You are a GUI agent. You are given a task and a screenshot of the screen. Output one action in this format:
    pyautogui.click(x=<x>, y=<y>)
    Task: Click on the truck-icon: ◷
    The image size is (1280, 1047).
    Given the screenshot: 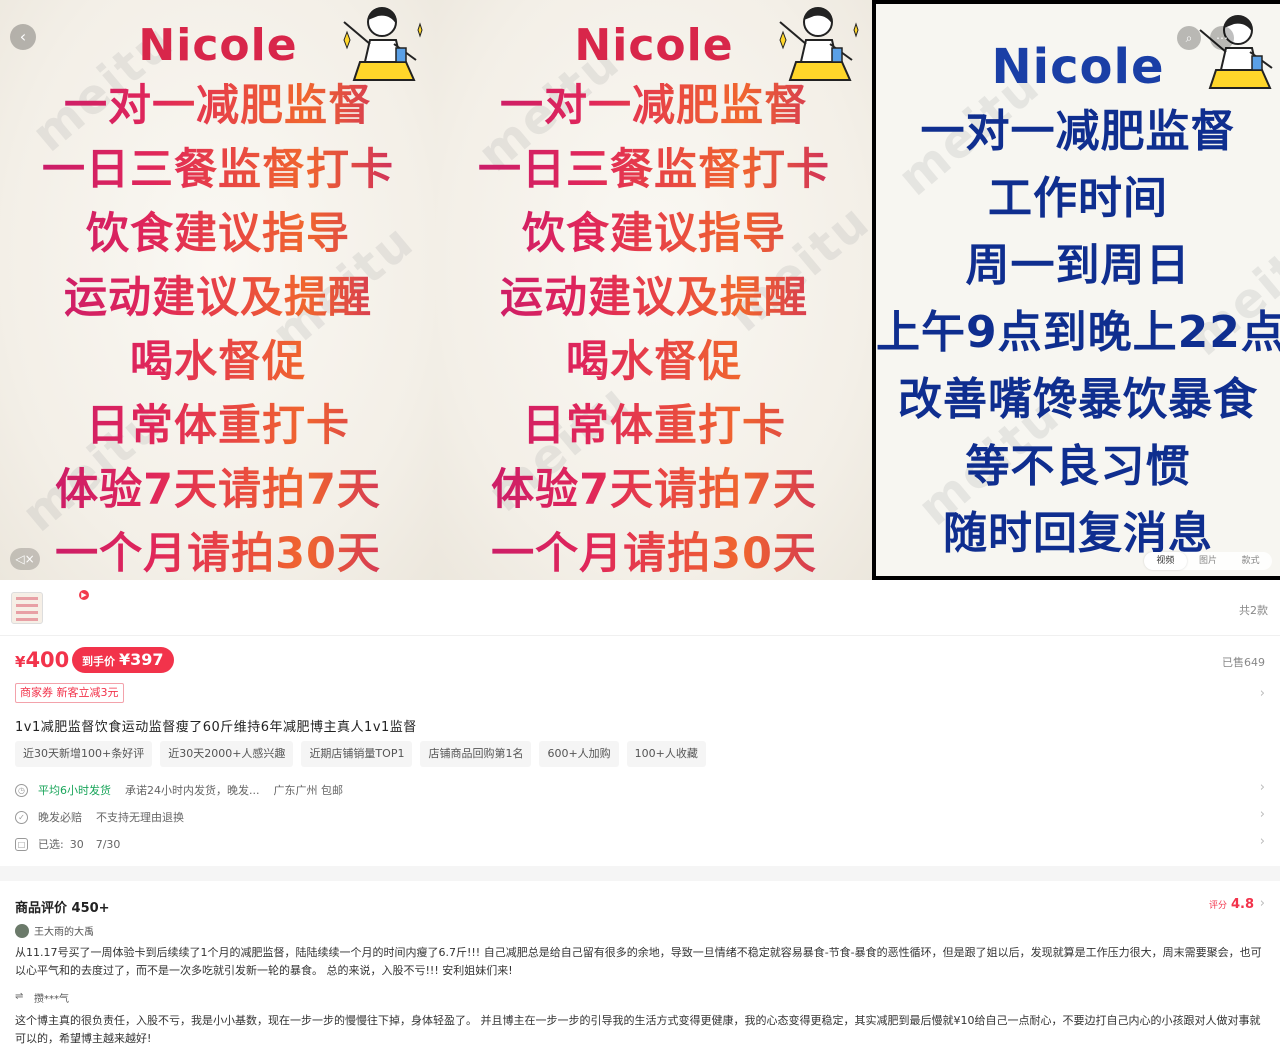 What is the action you would take?
    pyautogui.click(x=21, y=790)
    